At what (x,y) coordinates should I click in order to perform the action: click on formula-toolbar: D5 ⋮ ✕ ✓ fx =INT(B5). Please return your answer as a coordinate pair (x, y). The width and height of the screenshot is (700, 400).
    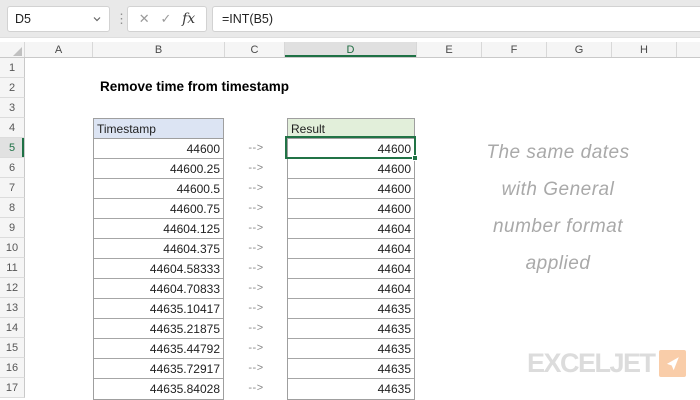
    Looking at the image, I should click on (350, 19).